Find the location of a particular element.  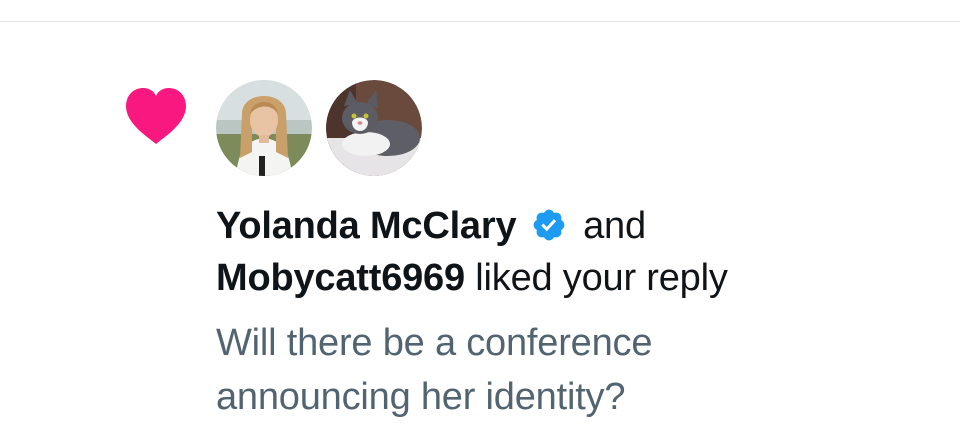

avatar-yolanda-mcclary is located at coordinates (264, 128).